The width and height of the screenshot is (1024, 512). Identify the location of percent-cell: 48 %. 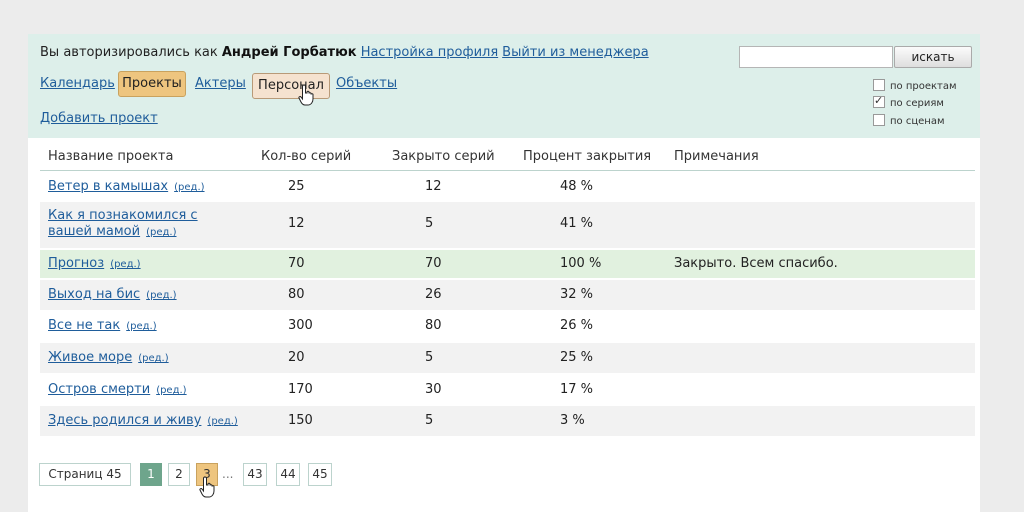
(577, 186).